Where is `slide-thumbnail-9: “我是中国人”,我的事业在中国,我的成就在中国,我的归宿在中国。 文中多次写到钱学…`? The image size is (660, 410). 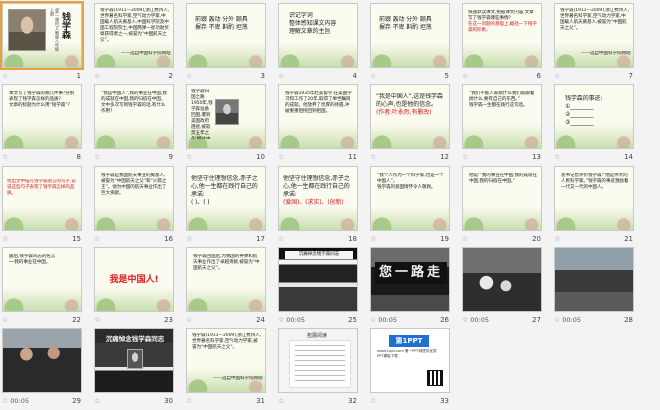 slide-thumbnail-9: “我是中国人”,我的事业在中国,我的成就在中国,我的归宿在中国。 文中多次写到钱学… is located at coordinates (134, 124).